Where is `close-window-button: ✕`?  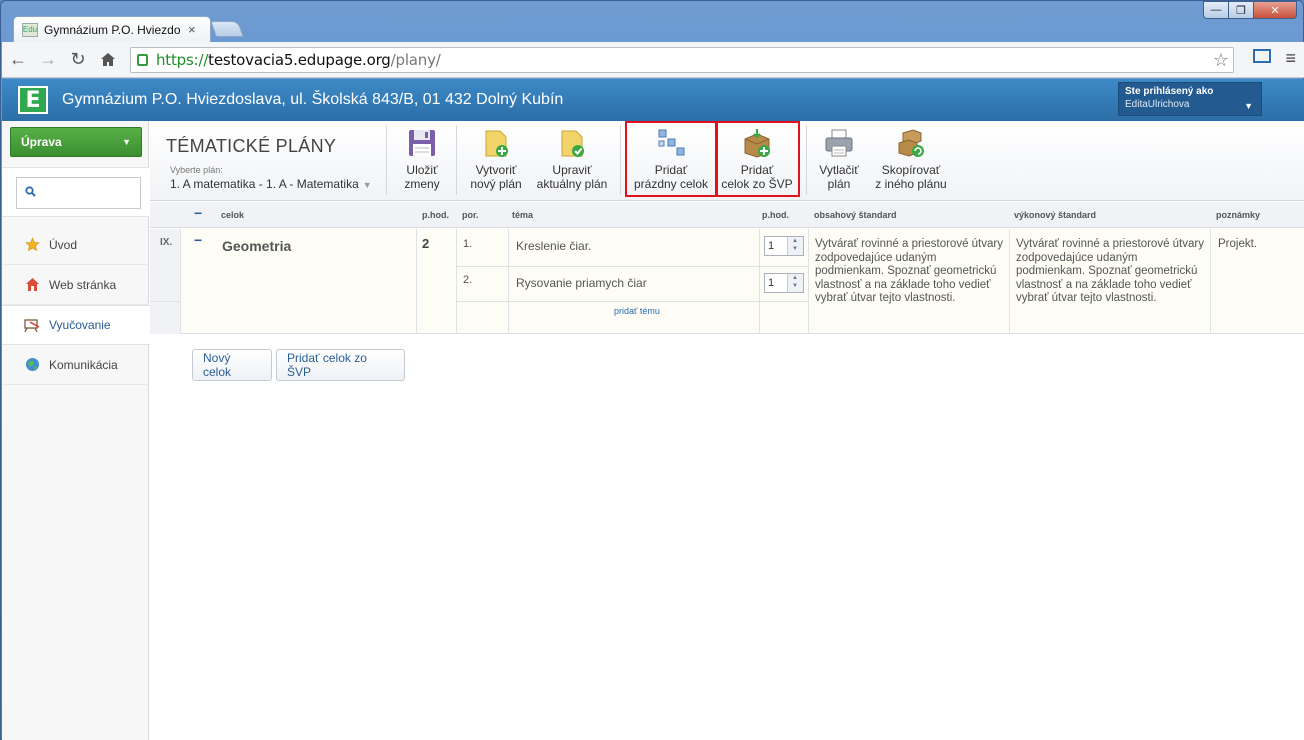
close-window-button: ✕ is located at coordinates (1275, 10).